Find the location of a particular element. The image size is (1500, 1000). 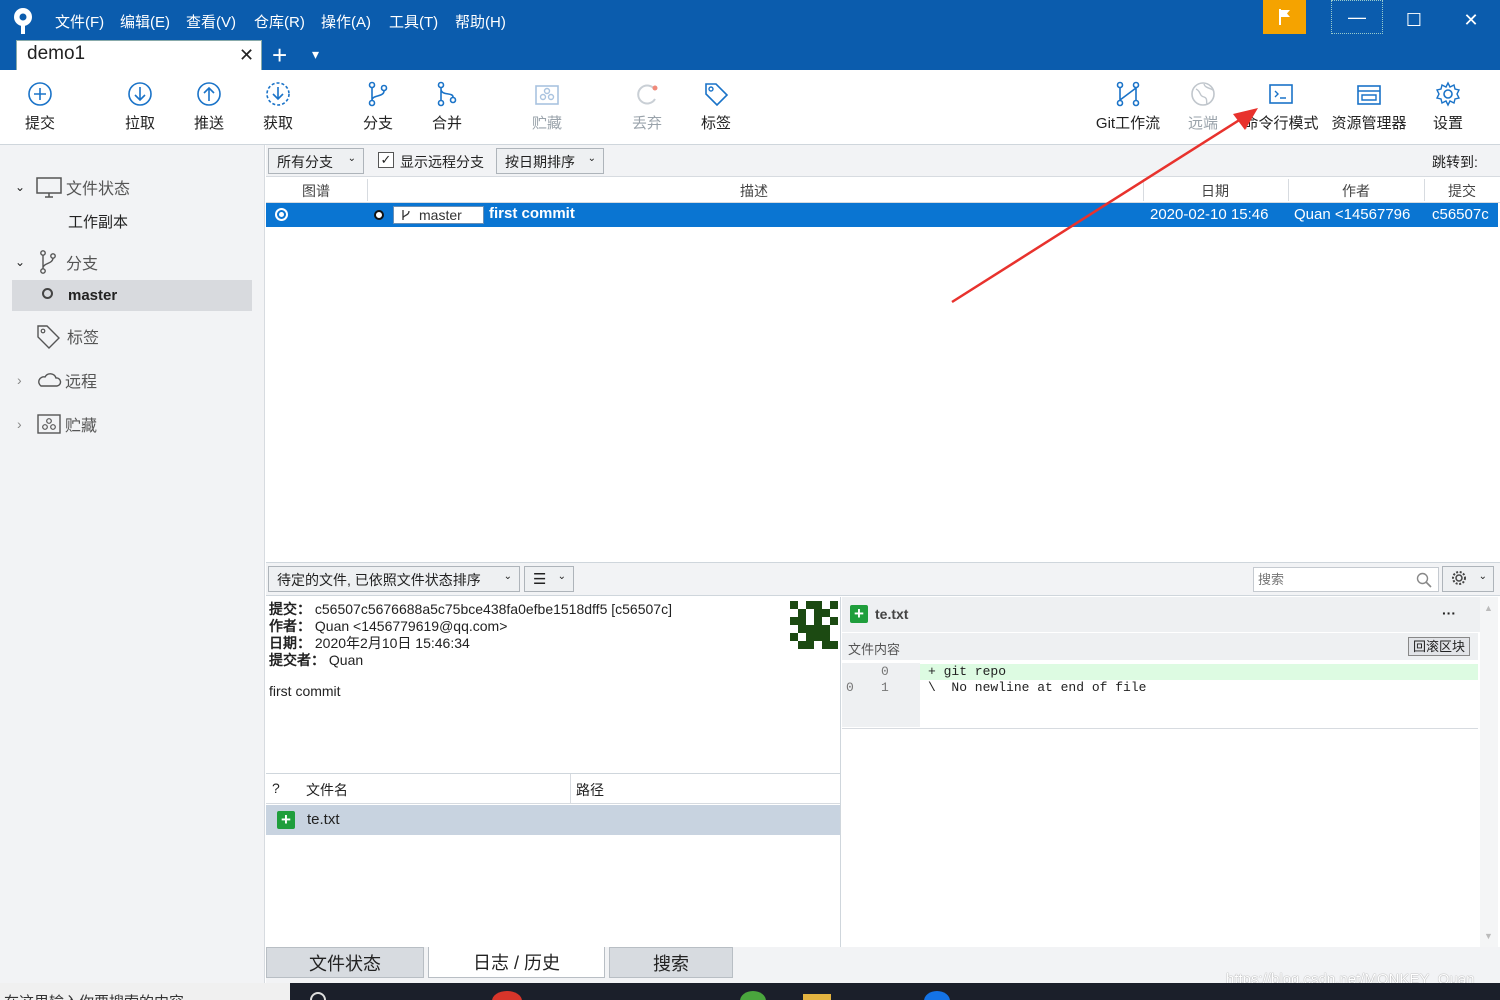

stash-button: 贮藏 is located at coordinates (547, 106).